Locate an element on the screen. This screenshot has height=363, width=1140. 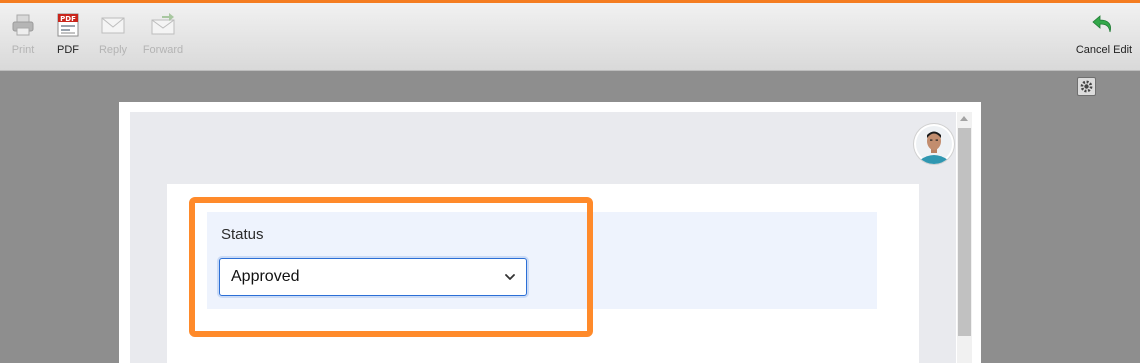
envelope-icon is located at coordinates (113, 25).